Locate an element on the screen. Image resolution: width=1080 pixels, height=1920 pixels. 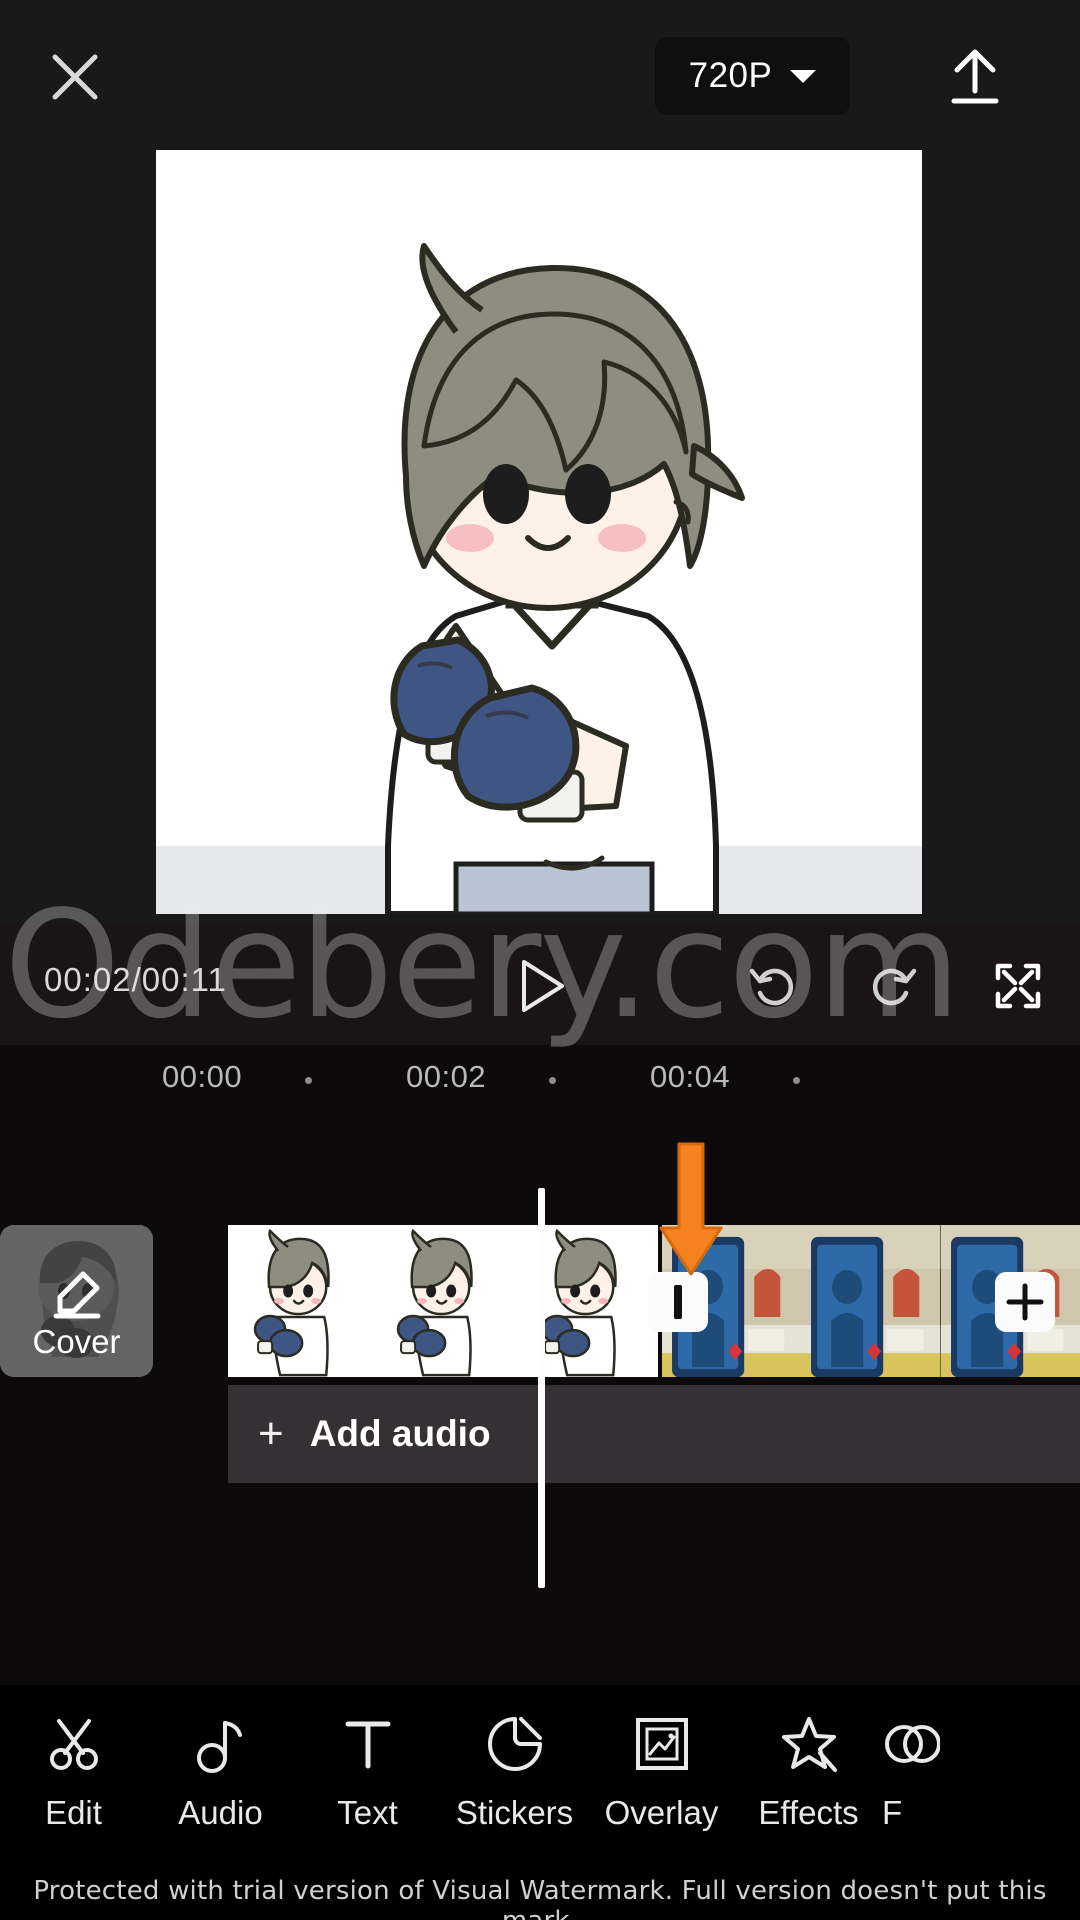
sticker-icon is located at coordinates (515, 1744).